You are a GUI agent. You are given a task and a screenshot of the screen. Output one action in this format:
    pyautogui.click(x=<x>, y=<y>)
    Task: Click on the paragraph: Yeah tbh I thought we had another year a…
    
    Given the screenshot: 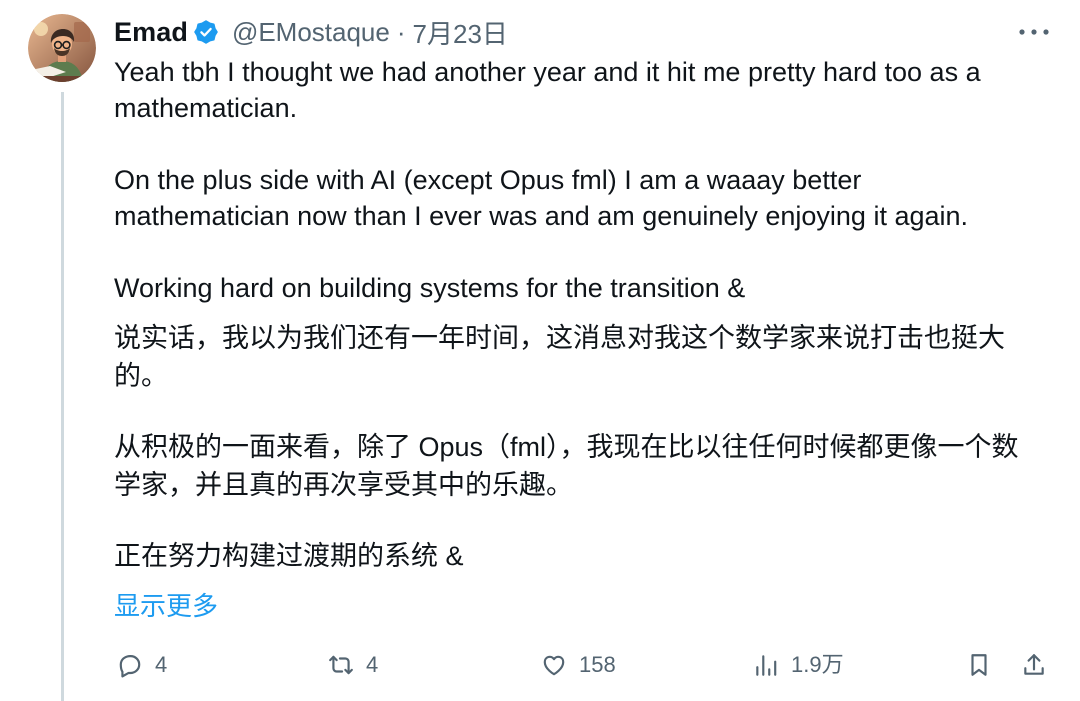 What is the action you would take?
    pyautogui.click(x=547, y=90)
    